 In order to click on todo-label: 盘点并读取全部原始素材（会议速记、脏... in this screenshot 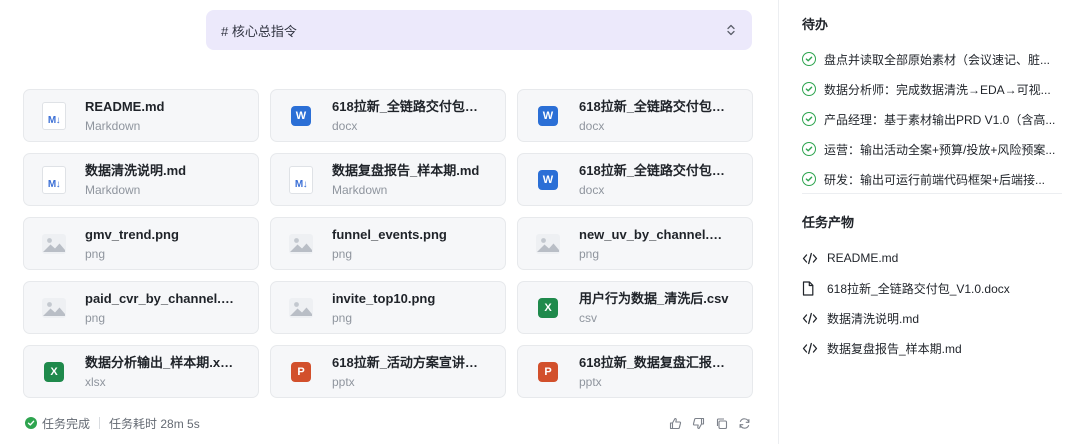, I will do `click(937, 59)`.